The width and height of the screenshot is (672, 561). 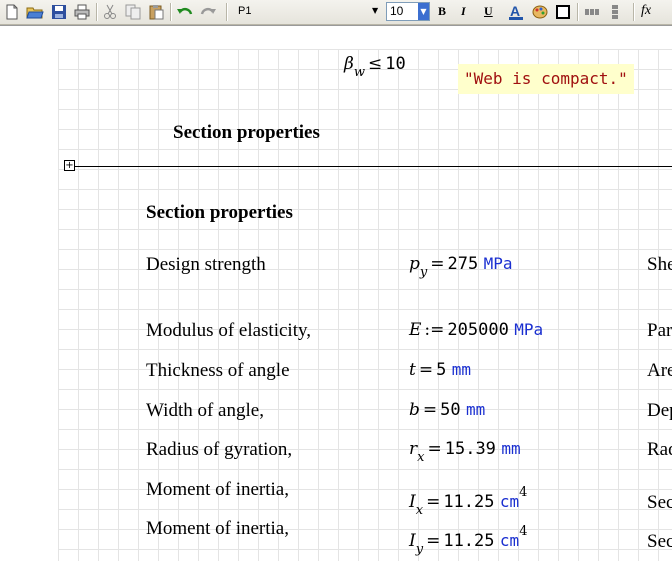 I want to click on row-label-width: Width of angle,, so click(x=205, y=410).